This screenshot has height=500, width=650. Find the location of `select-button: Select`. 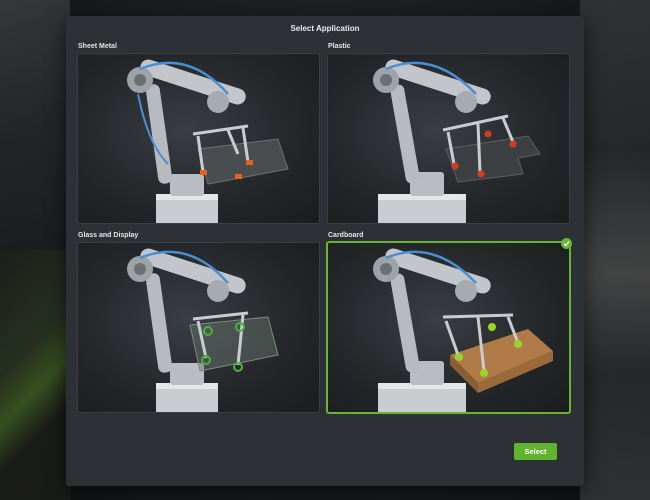

select-button: Select is located at coordinates (535, 451).